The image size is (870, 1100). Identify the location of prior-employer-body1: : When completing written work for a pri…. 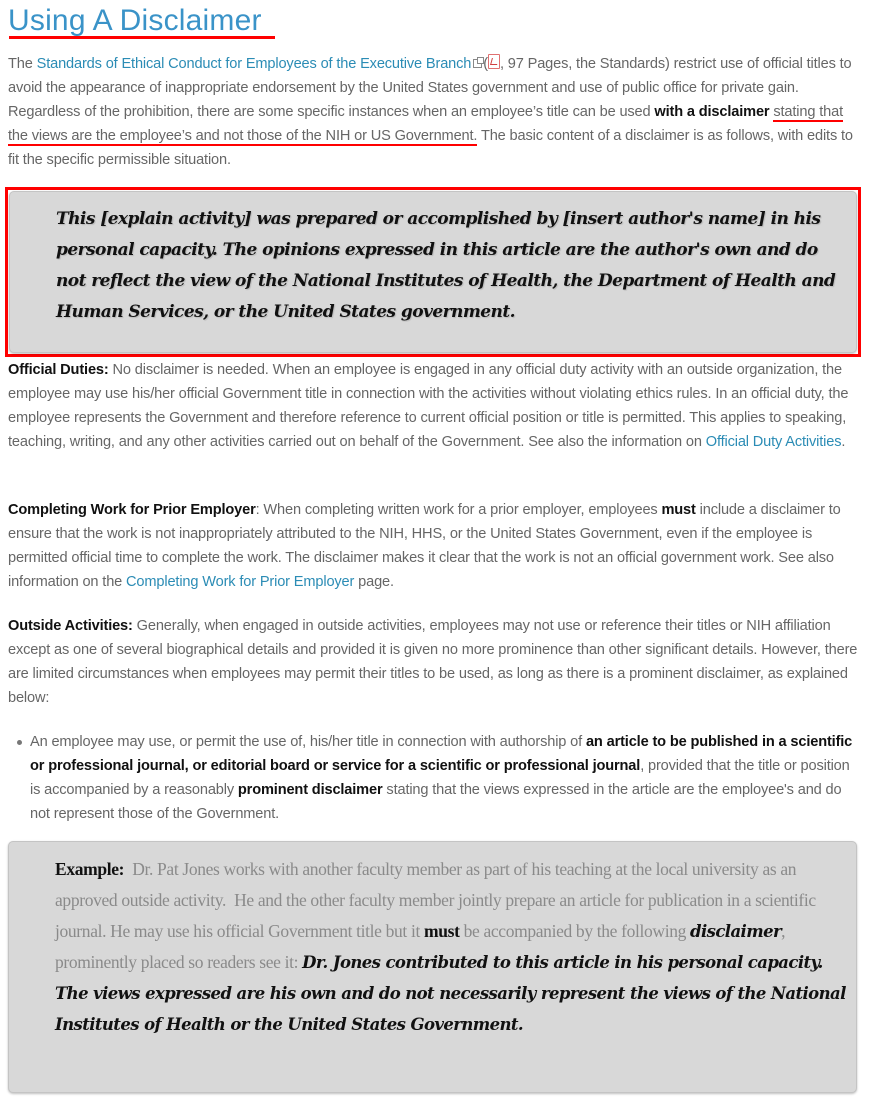
(458, 510).